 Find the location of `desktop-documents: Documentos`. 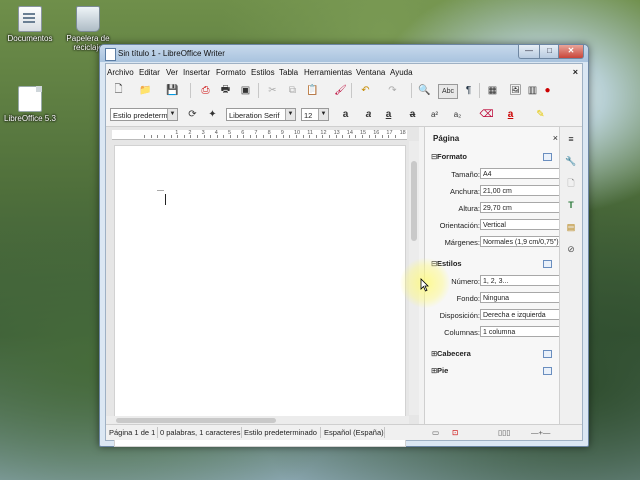

desktop-documents: Documentos is located at coordinates (30, 24).